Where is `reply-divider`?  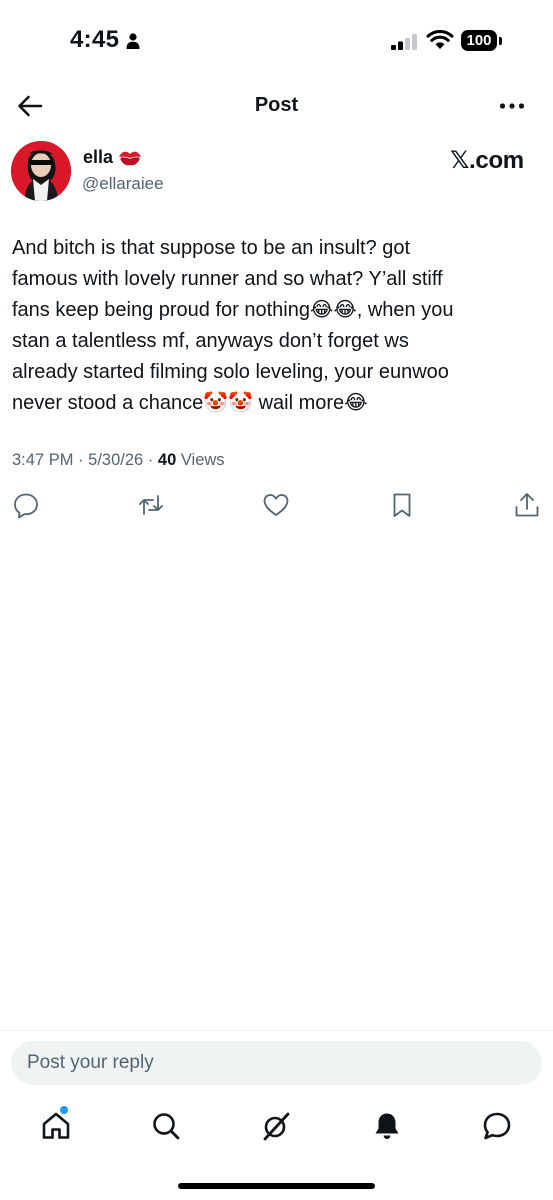 reply-divider is located at coordinates (276, 1030).